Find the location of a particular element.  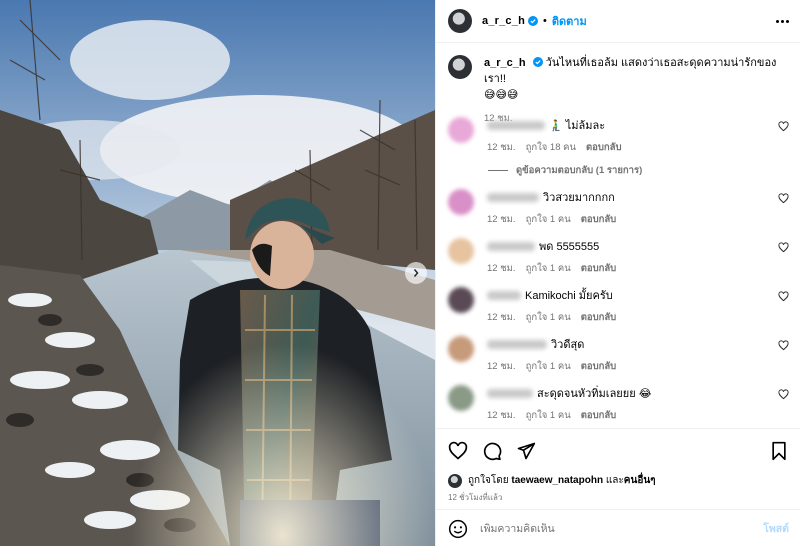

comment-text: พด 5555555 is located at coordinates (569, 247).